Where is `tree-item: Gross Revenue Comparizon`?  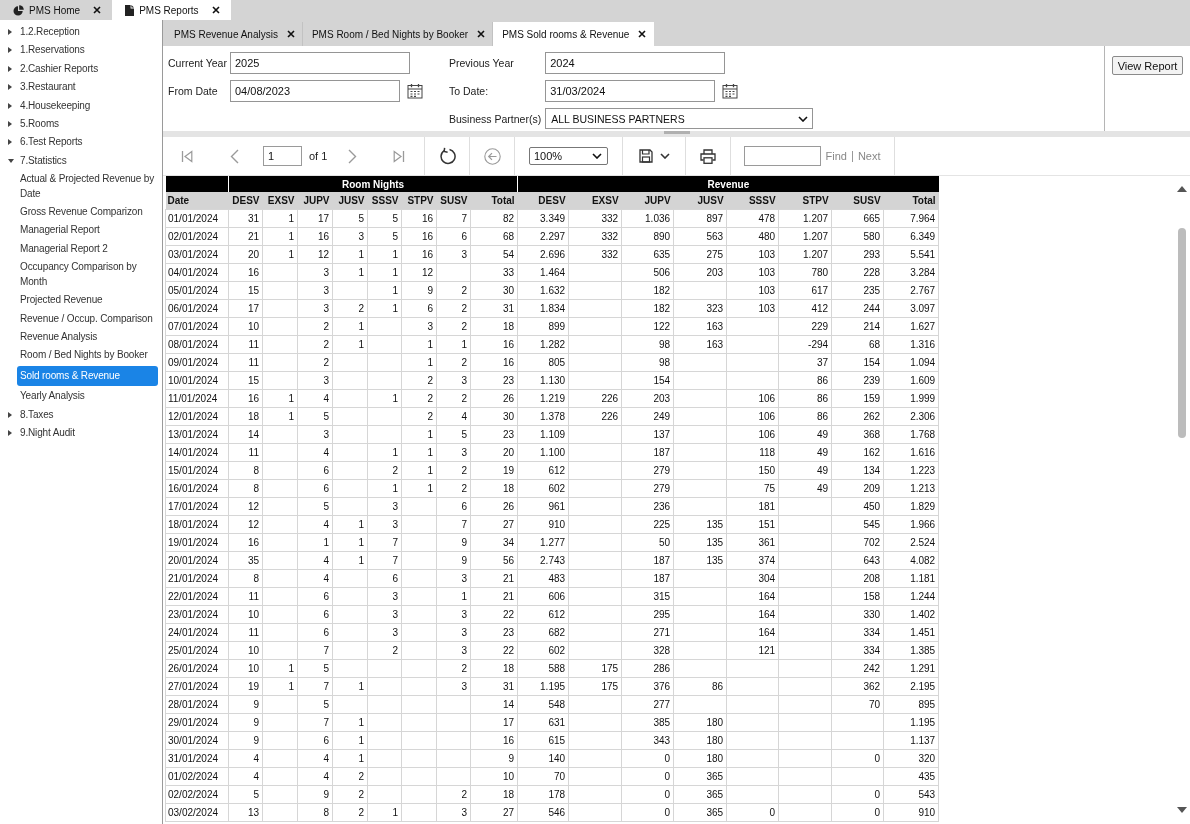 tree-item: Gross Revenue Comparizon is located at coordinates (87, 212).